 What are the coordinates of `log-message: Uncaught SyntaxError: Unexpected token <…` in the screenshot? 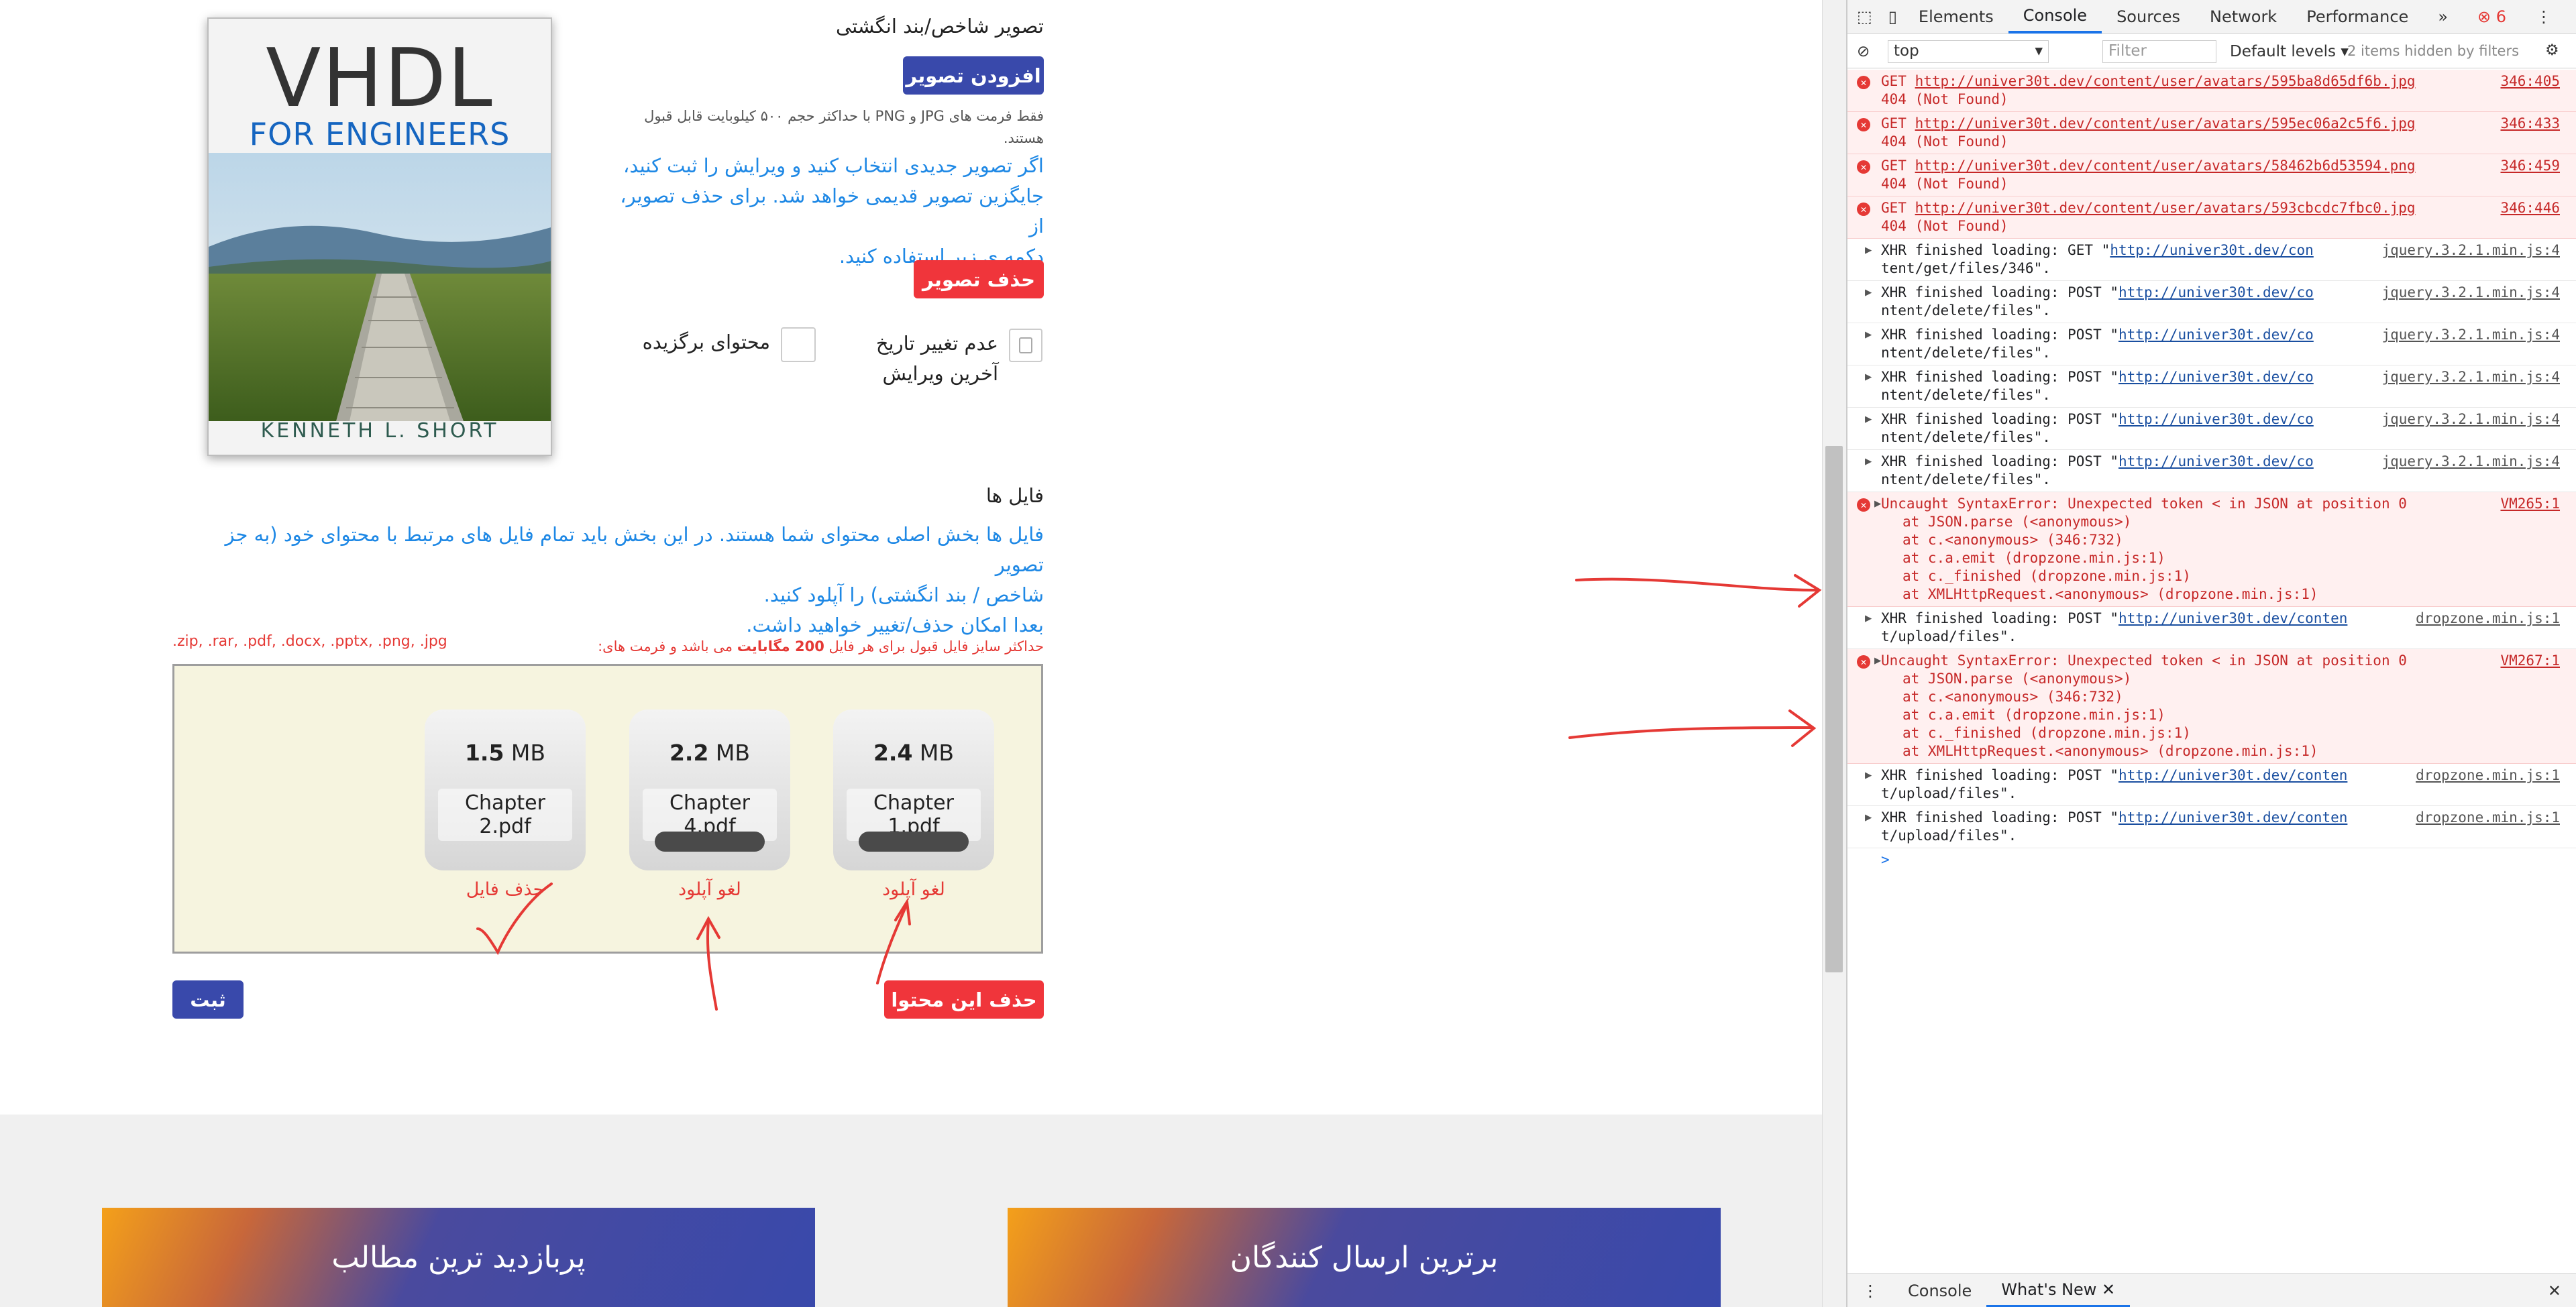 It's located at (2144, 504).